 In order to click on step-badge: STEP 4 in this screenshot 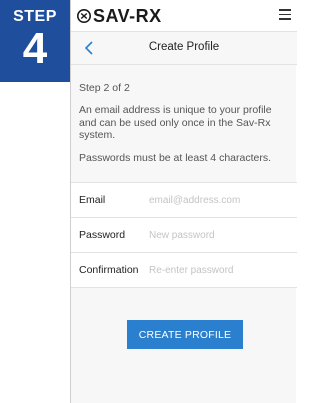, I will do `click(35, 41)`.